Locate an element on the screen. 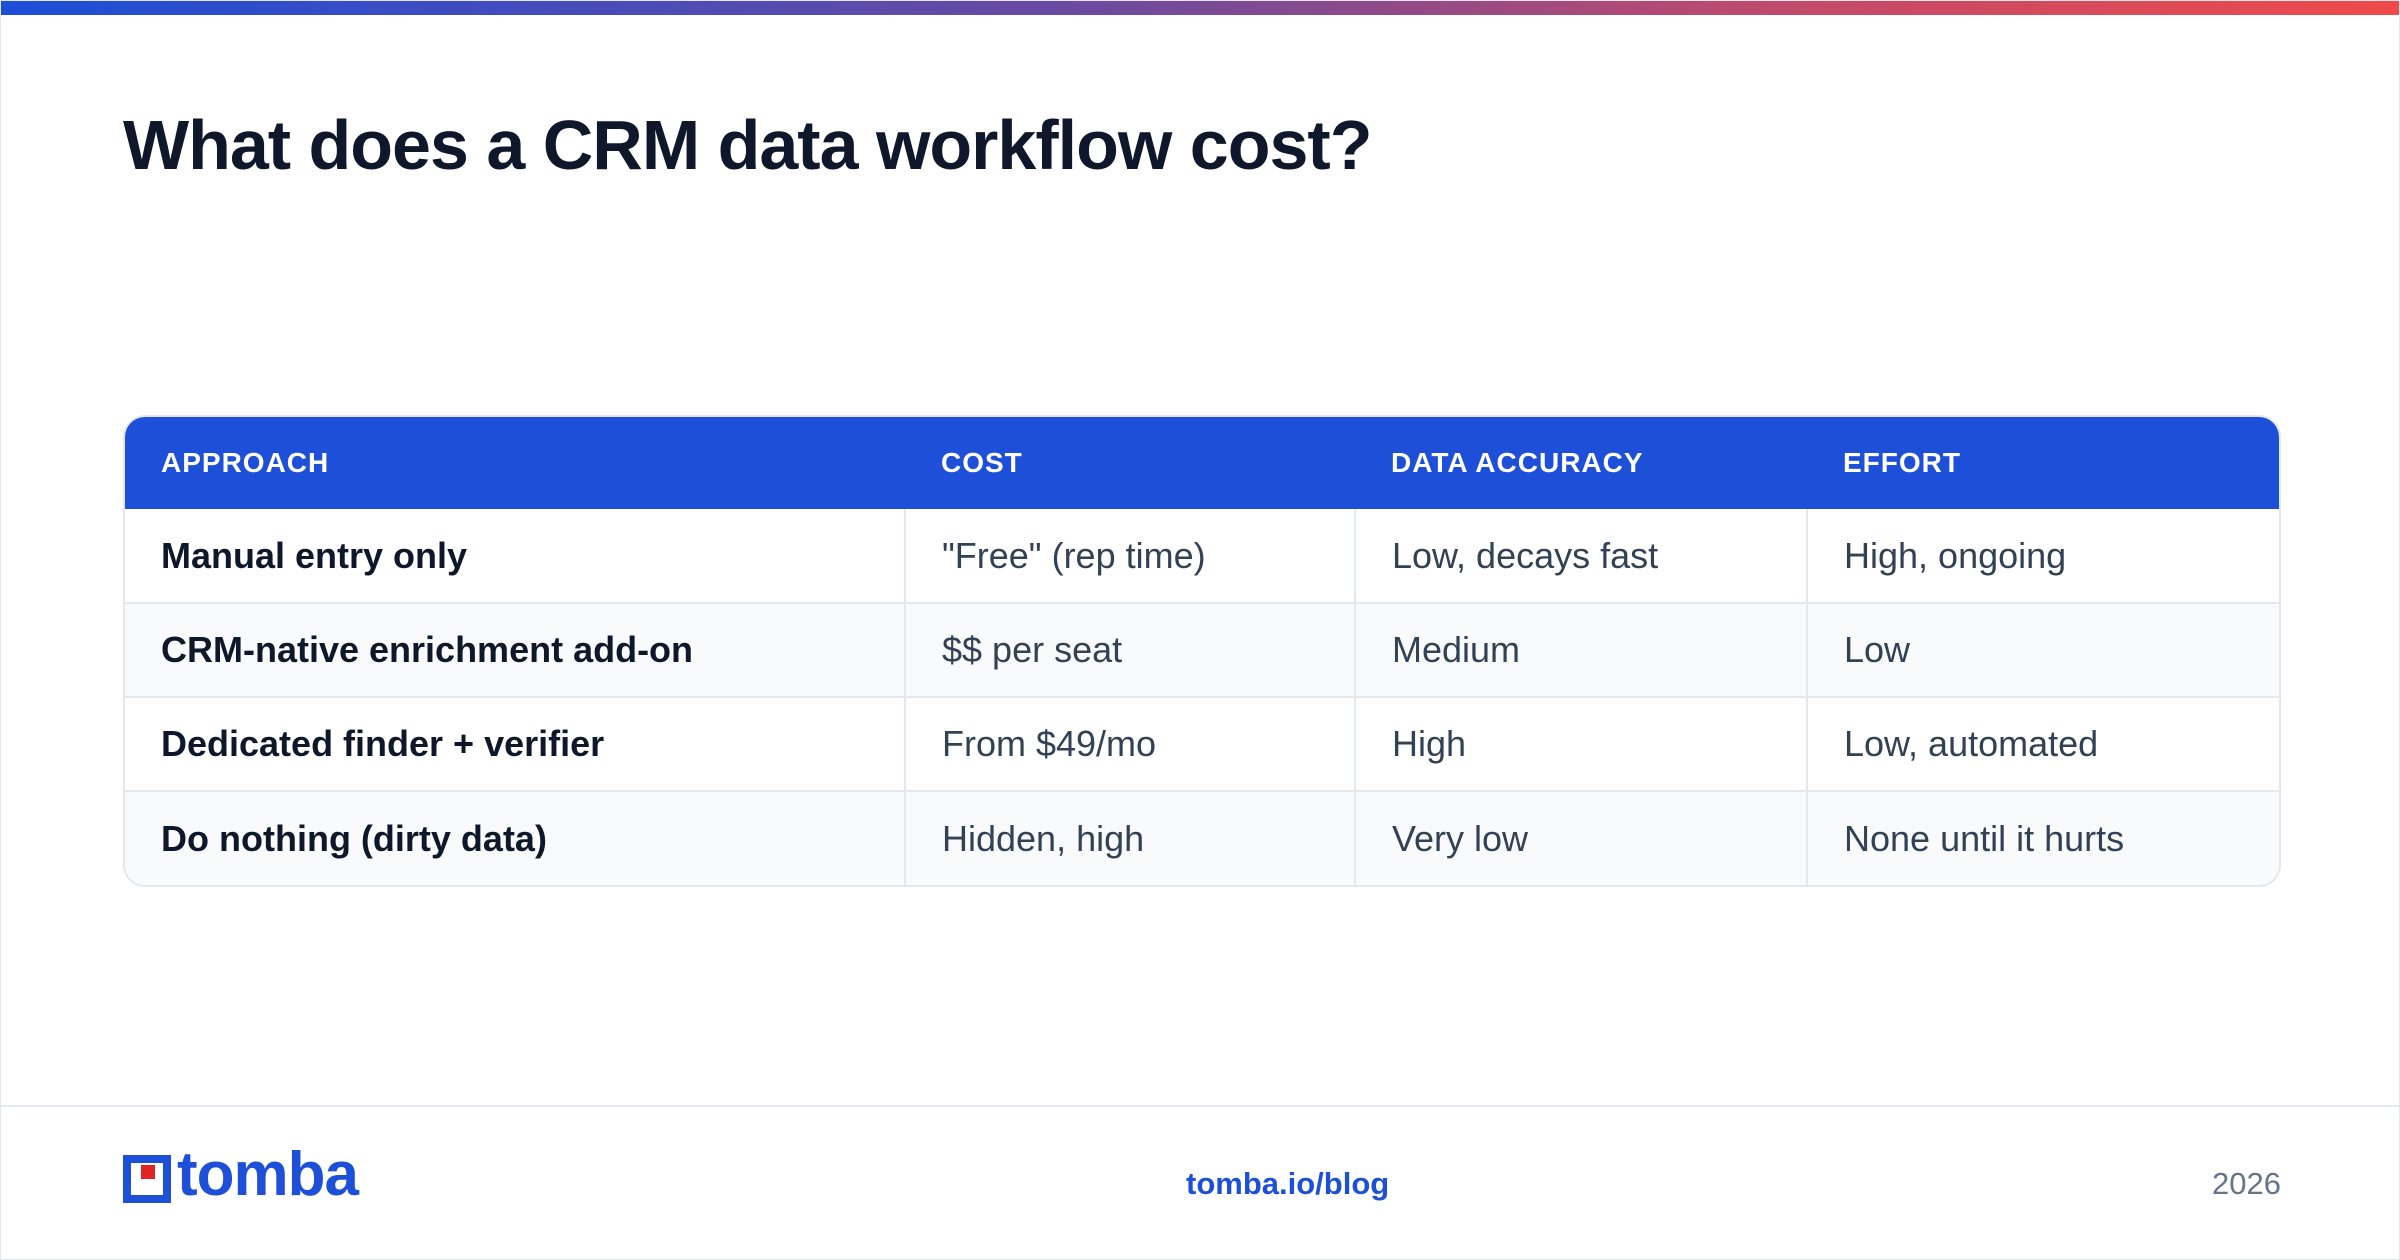  cell-cost: Hidden, high is located at coordinates (1129, 837).